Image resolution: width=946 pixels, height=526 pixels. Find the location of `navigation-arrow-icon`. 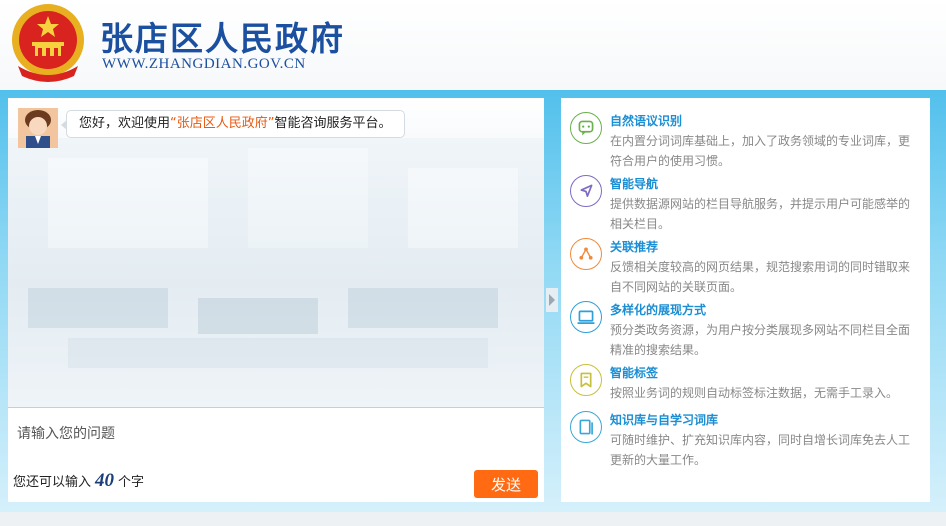

navigation-arrow-icon is located at coordinates (586, 191).